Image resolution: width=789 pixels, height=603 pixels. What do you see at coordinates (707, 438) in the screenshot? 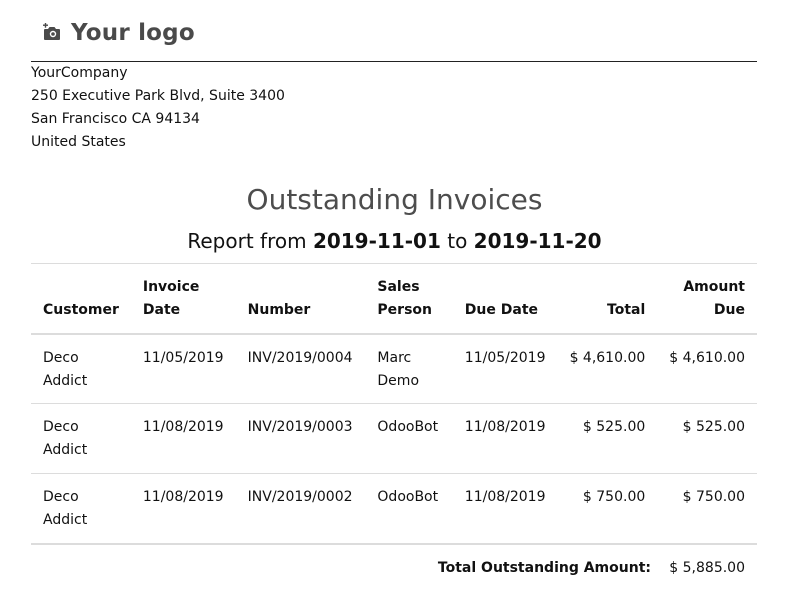
I see `cell-amount-due: $ 525.00` at bounding box center [707, 438].